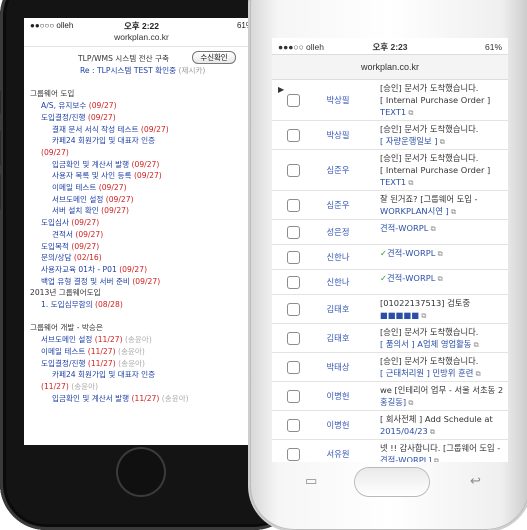  Describe the element at coordinates (444, 135) in the screenshot. I see `message-text: [승인] 문서가 도착했습니다. [ 자량운행일보 ] ⧉` at that location.